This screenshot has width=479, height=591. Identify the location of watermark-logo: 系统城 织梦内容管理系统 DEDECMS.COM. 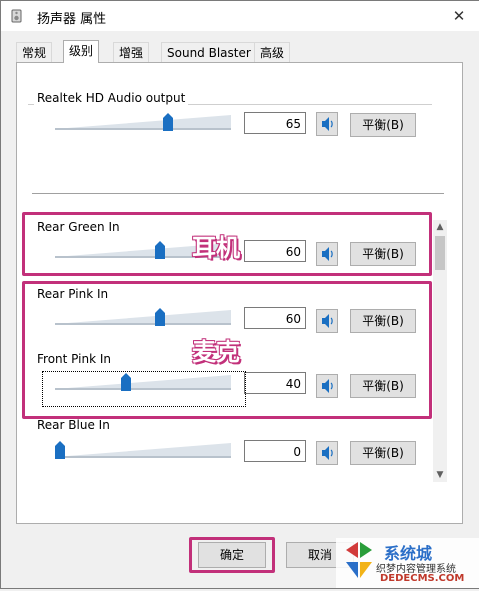
(407, 563).